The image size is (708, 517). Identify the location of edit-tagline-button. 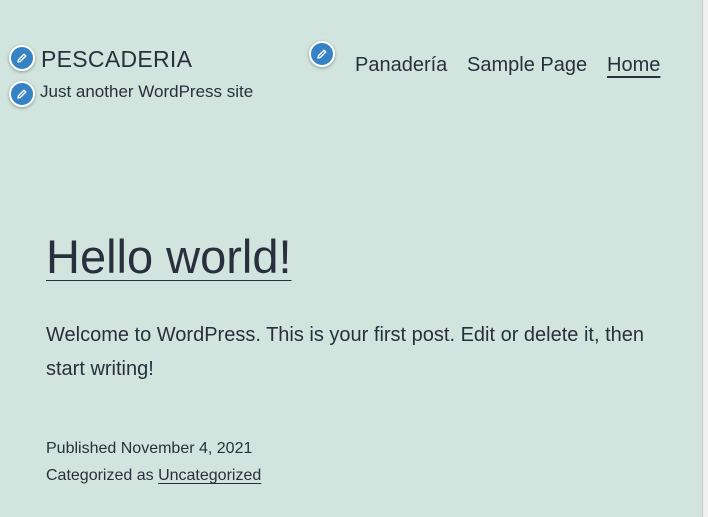
(22, 94).